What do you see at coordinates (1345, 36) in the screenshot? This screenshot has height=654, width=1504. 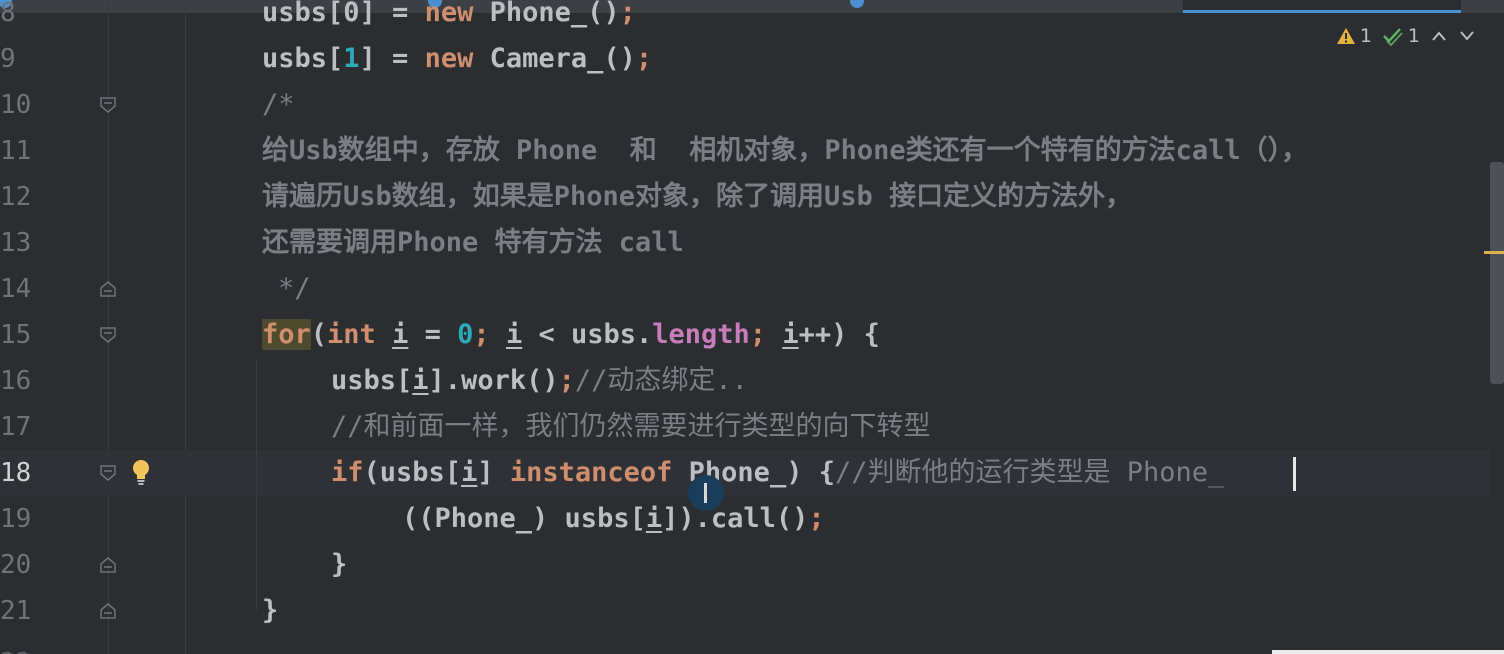 I see `warning-icon` at bounding box center [1345, 36].